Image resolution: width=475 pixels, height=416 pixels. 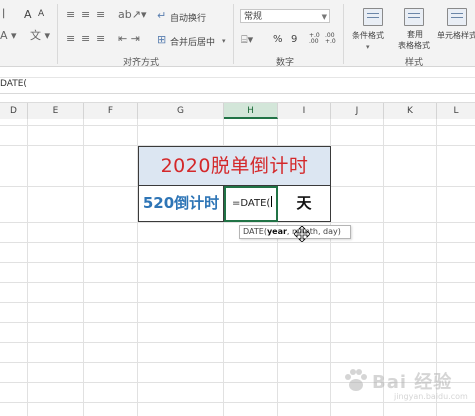 What do you see at coordinates (100, 39) in the screenshot?
I see `align-right-icon: ≡` at bounding box center [100, 39].